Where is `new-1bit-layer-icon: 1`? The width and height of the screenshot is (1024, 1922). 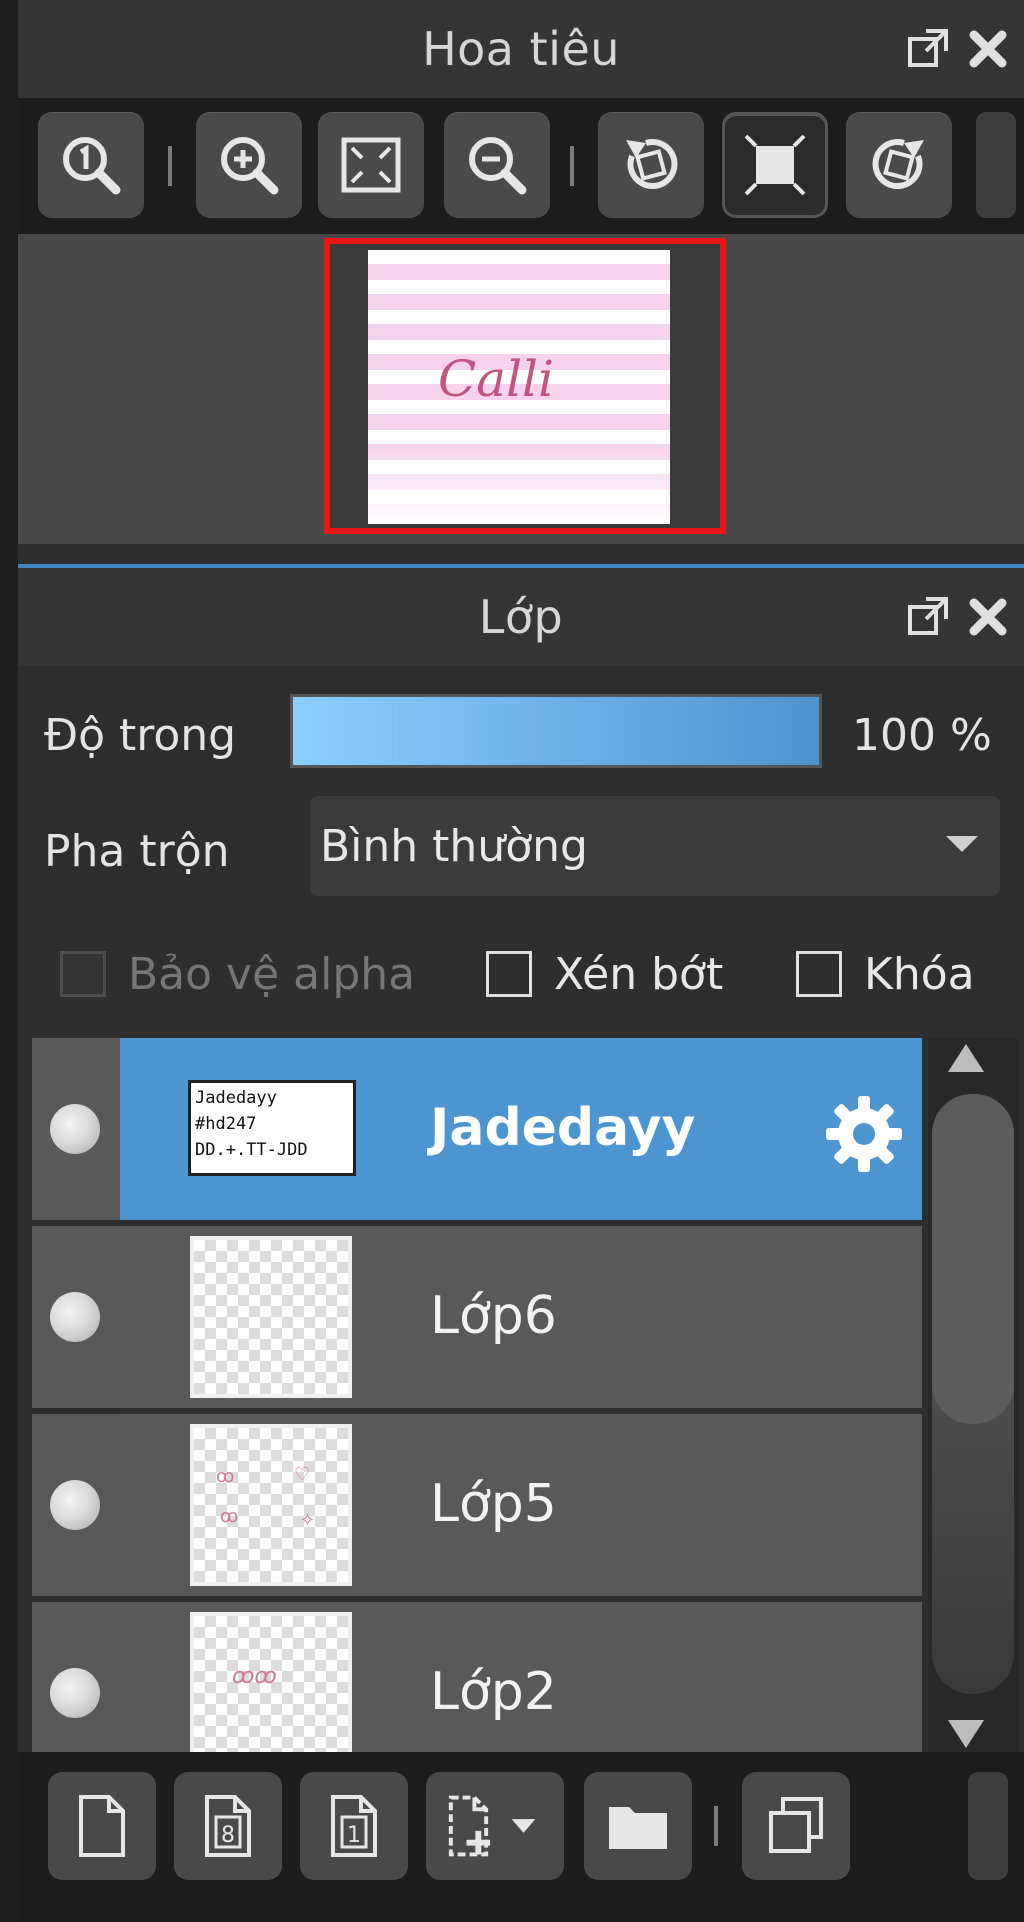 new-1bit-layer-icon: 1 is located at coordinates (354, 1826).